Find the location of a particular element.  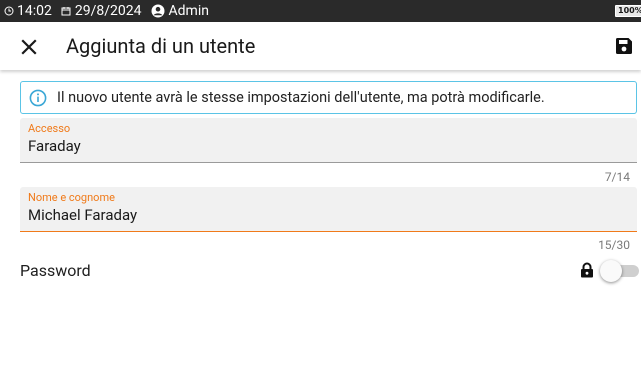

user-circle-icon is located at coordinates (158, 11).